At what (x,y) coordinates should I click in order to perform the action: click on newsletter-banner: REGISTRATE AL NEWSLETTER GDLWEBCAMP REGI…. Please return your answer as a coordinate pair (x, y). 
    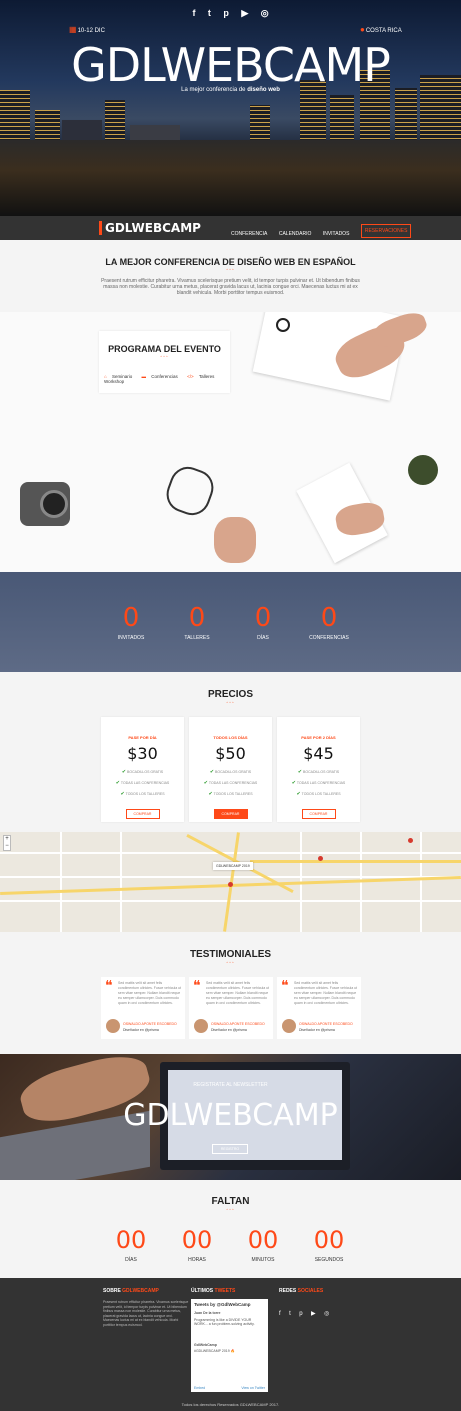
    Looking at the image, I should click on (230, 1117).